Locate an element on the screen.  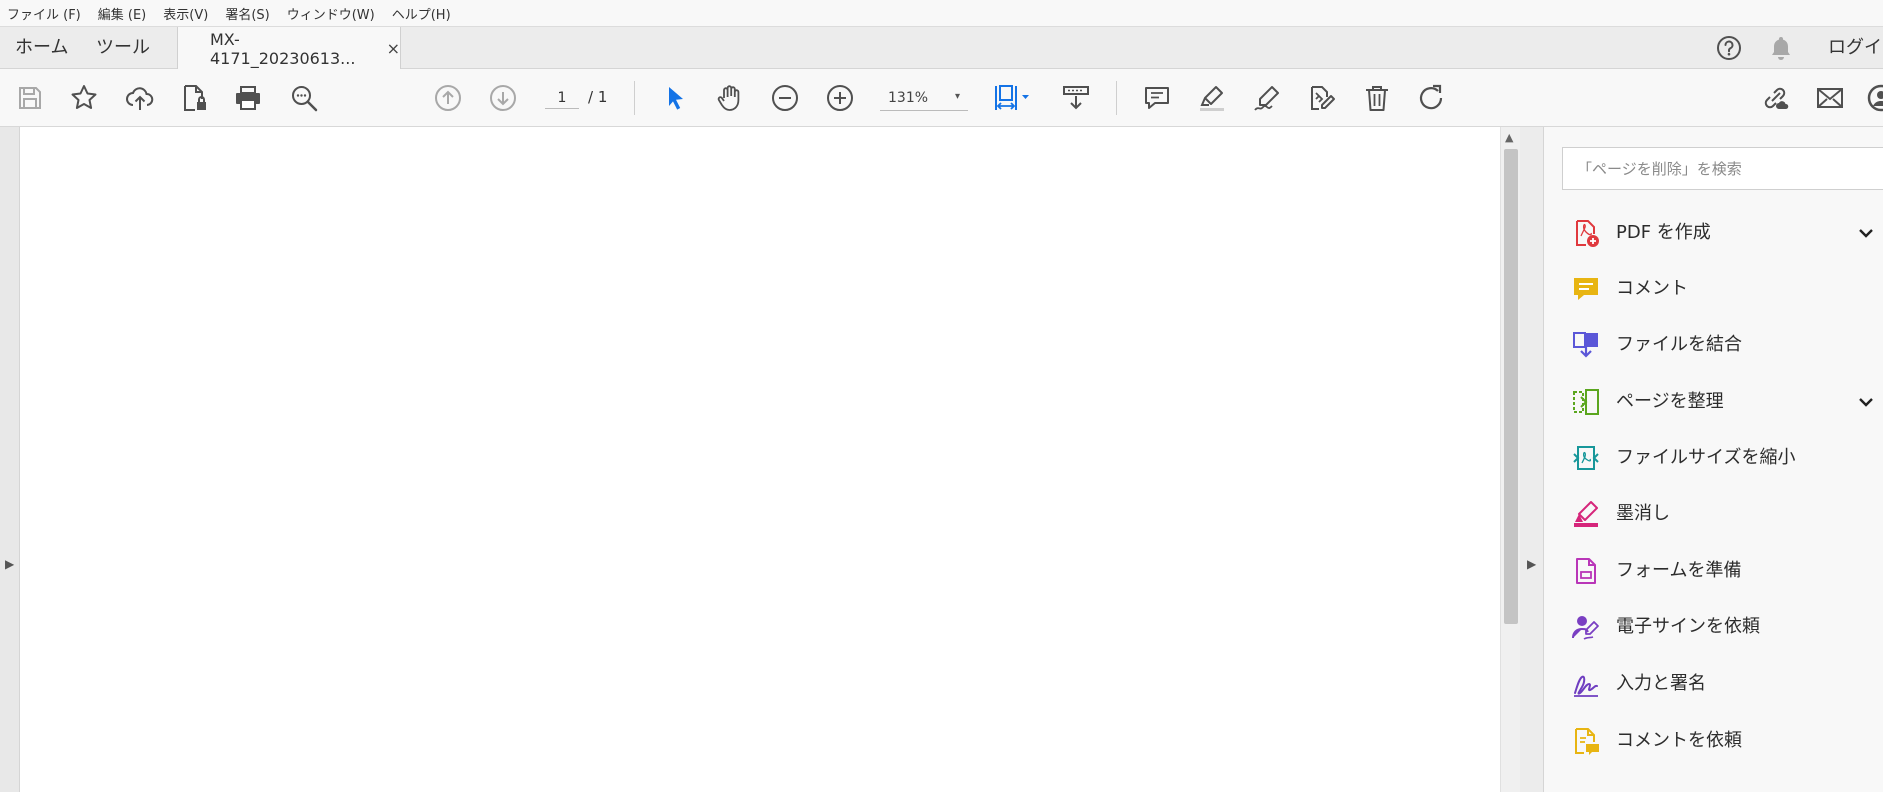
document-scrollbar: ▲ is located at coordinates (1510, 459).